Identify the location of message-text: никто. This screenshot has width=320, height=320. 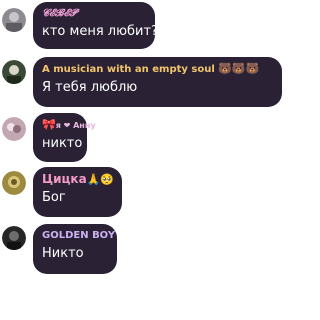
(62, 143).